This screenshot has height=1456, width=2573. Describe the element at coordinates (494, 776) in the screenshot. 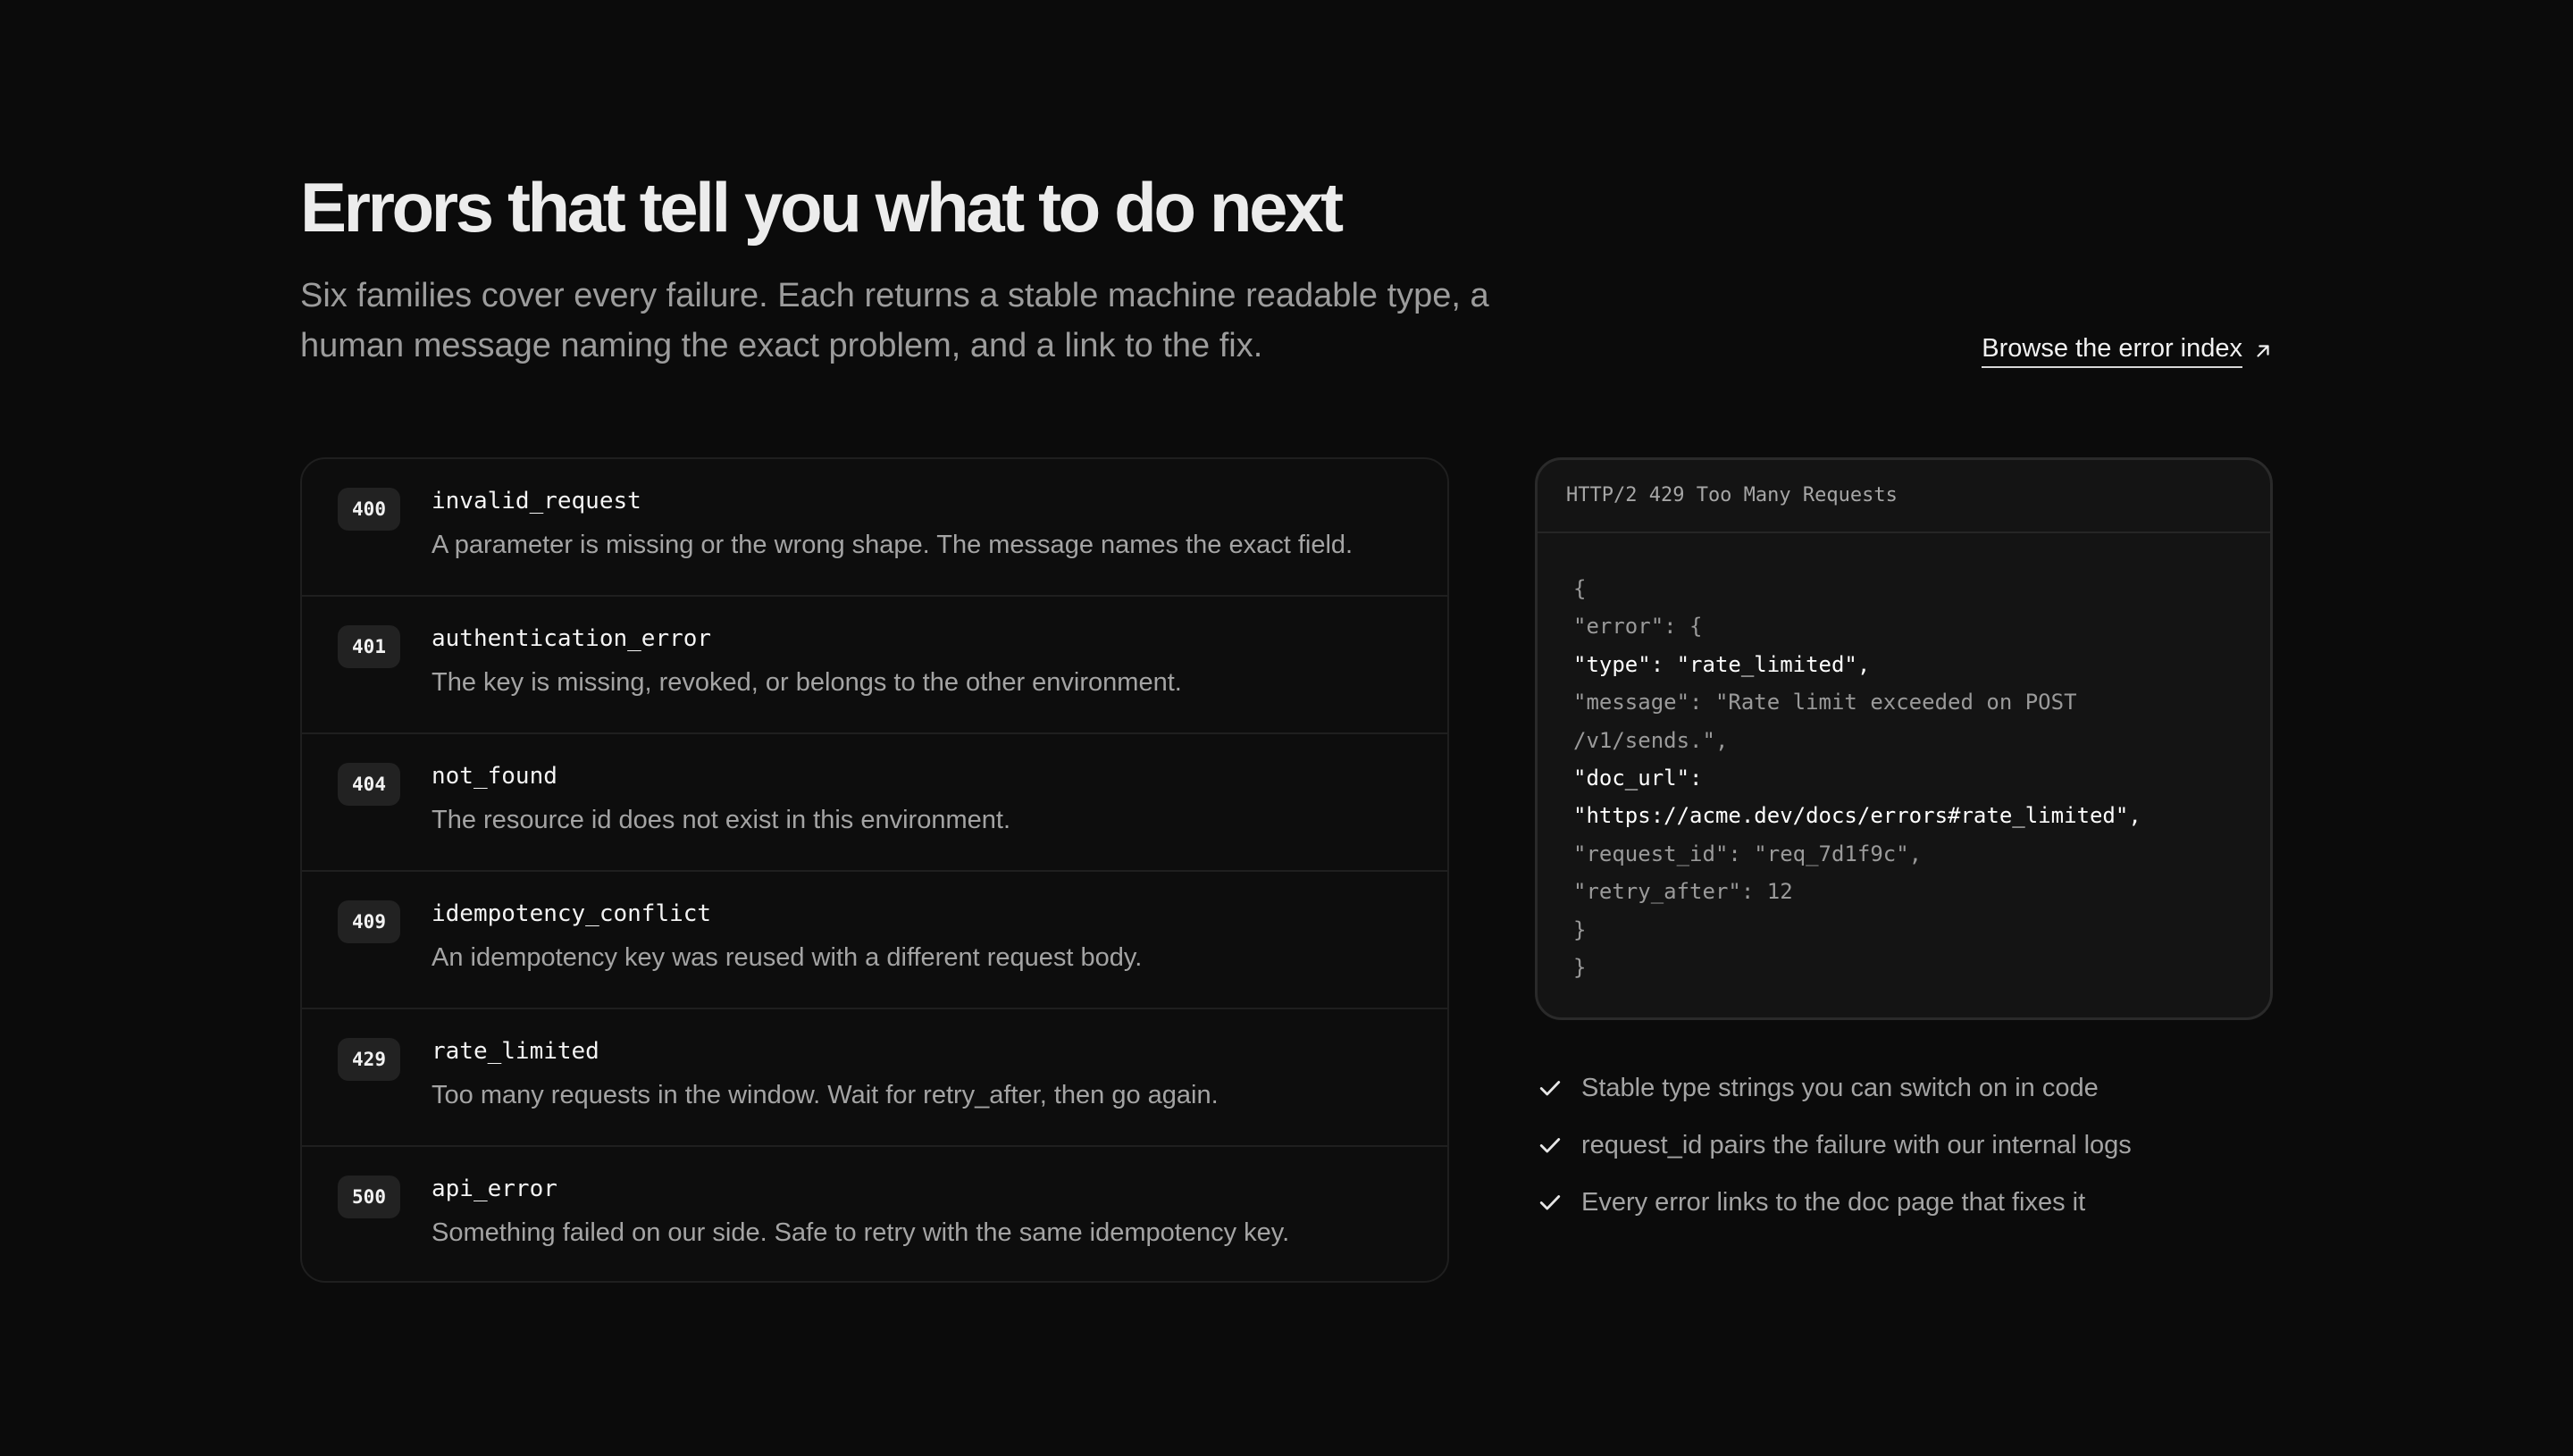

I see `error-type: not_found` at that location.